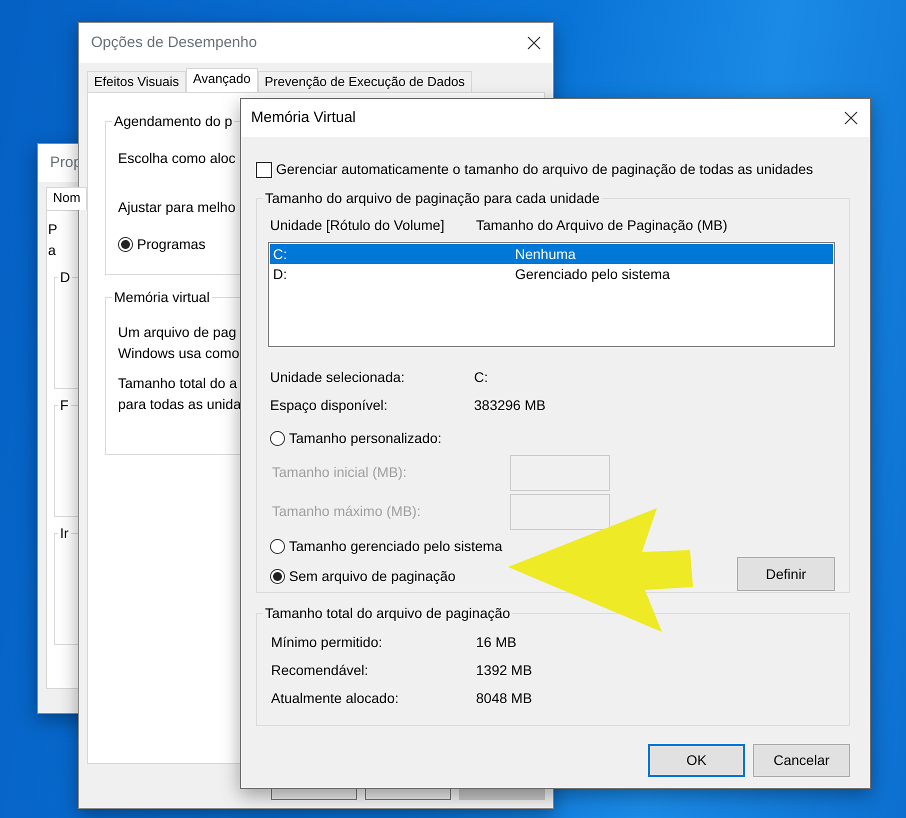  What do you see at coordinates (327, 642) in the screenshot?
I see `total-label: Mínimo permitido:` at bounding box center [327, 642].